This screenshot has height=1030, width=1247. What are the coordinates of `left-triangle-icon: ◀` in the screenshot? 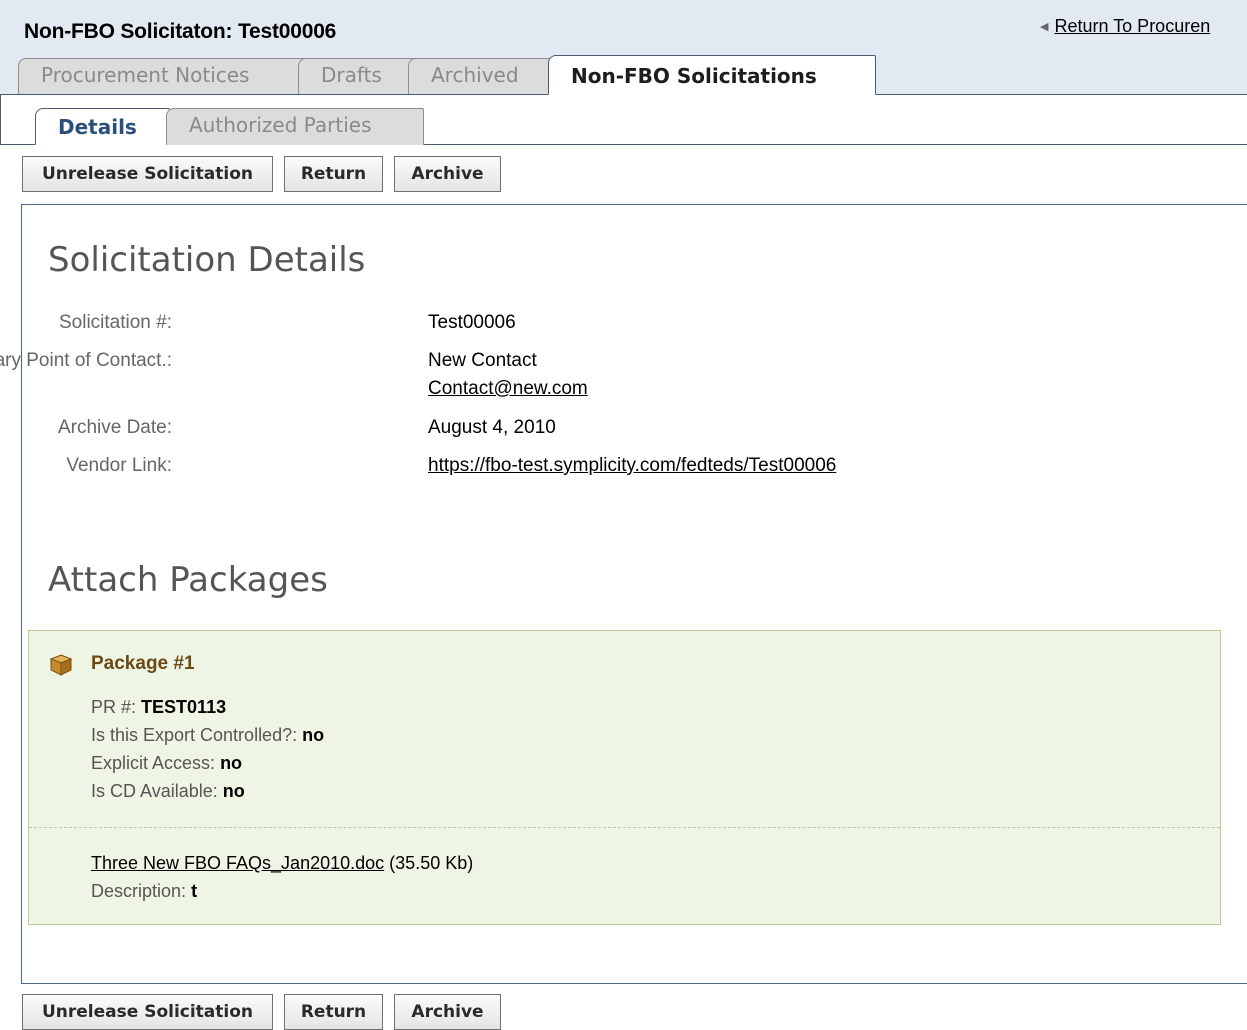 It's located at (1044, 27).